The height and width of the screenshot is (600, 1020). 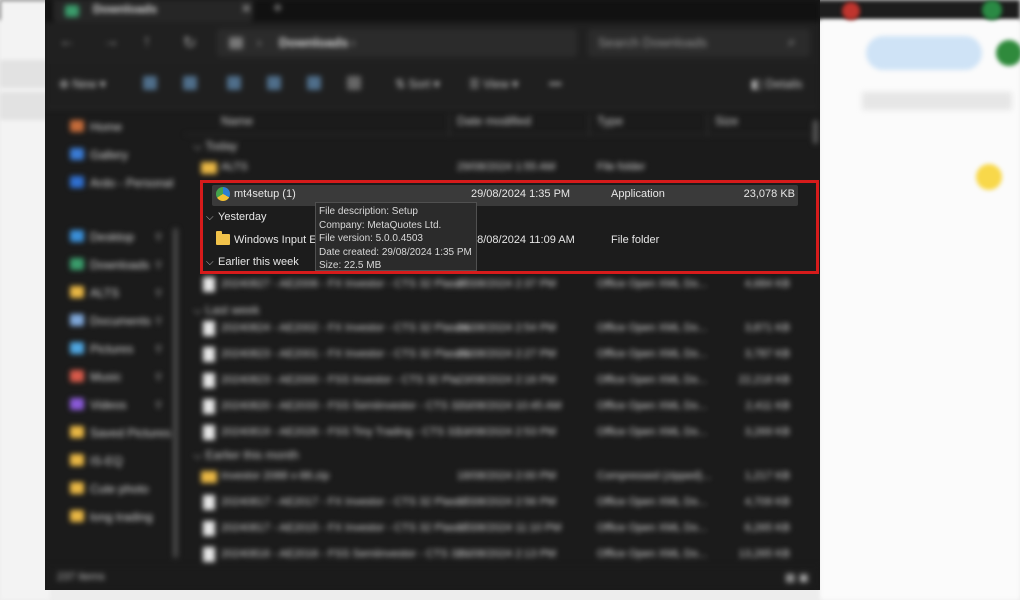 I want to click on sidebar-item: Documents, so click(x=110, y=324).